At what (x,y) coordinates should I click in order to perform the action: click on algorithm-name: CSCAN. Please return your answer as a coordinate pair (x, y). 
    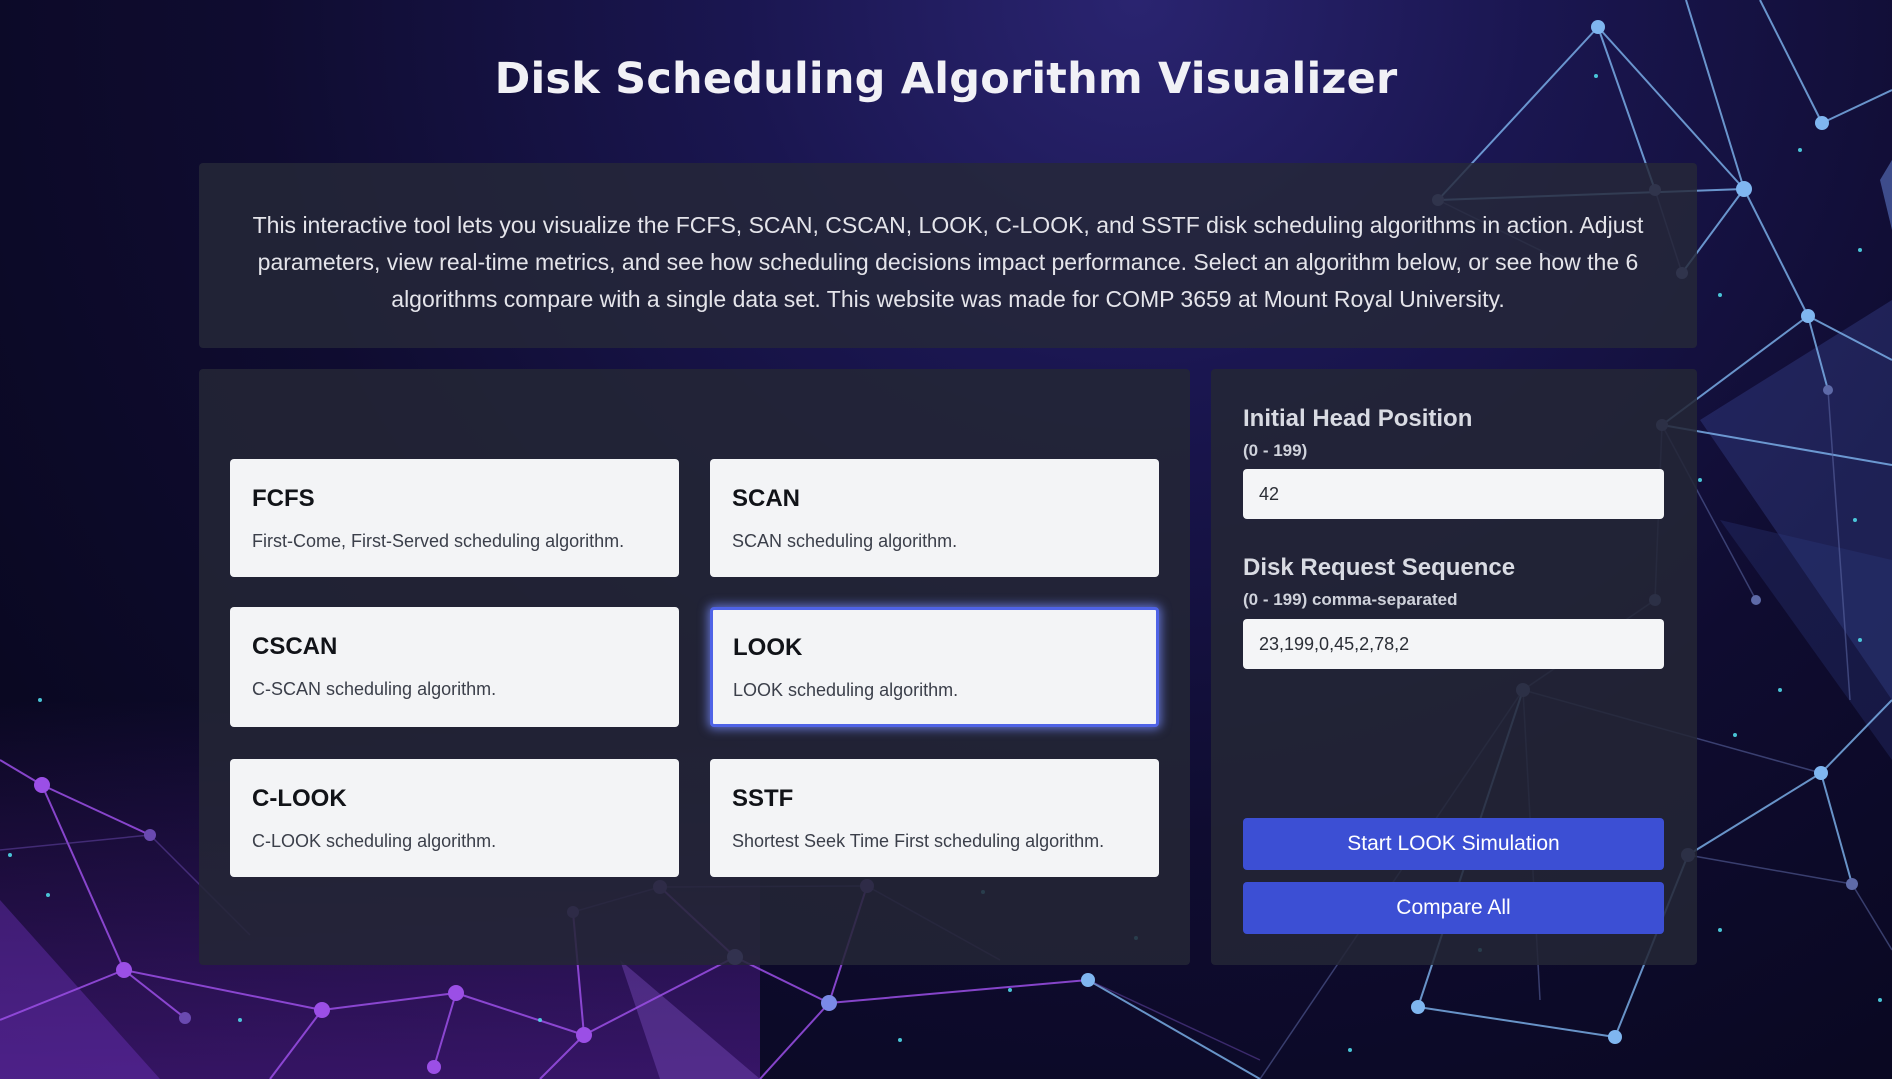
    Looking at the image, I should click on (295, 646).